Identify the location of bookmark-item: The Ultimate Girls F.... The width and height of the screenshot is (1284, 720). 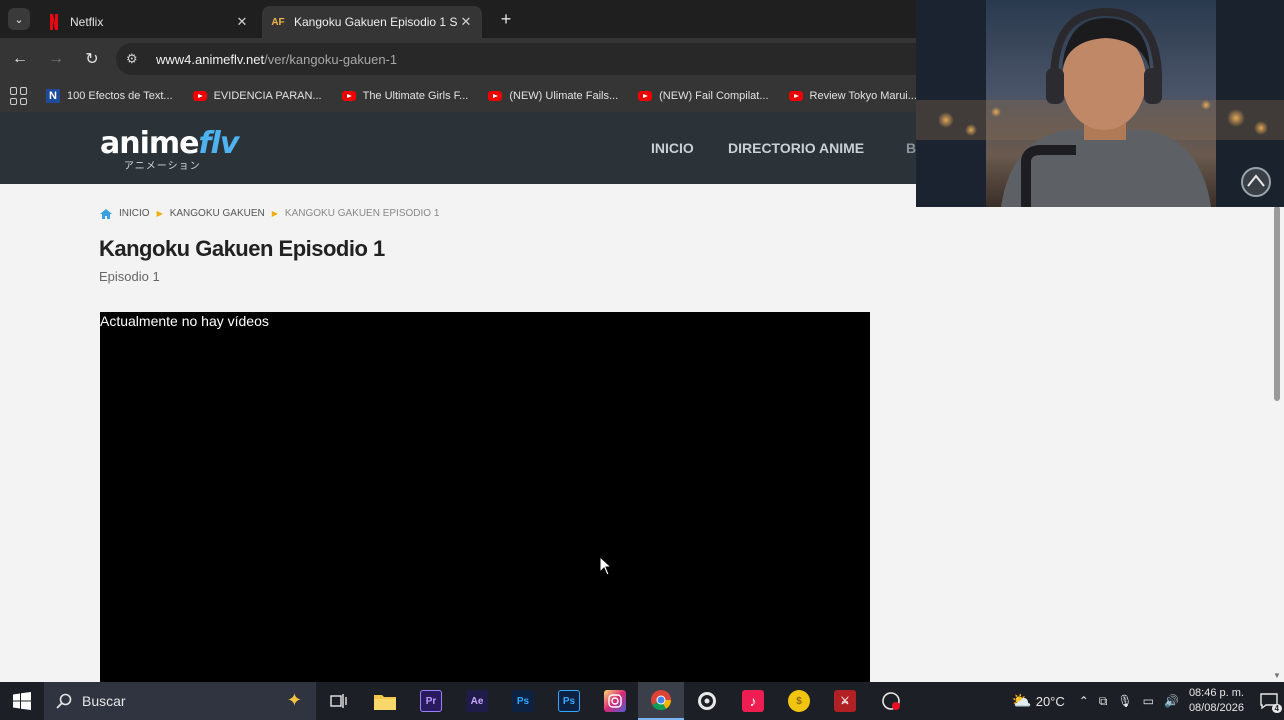
(405, 96).